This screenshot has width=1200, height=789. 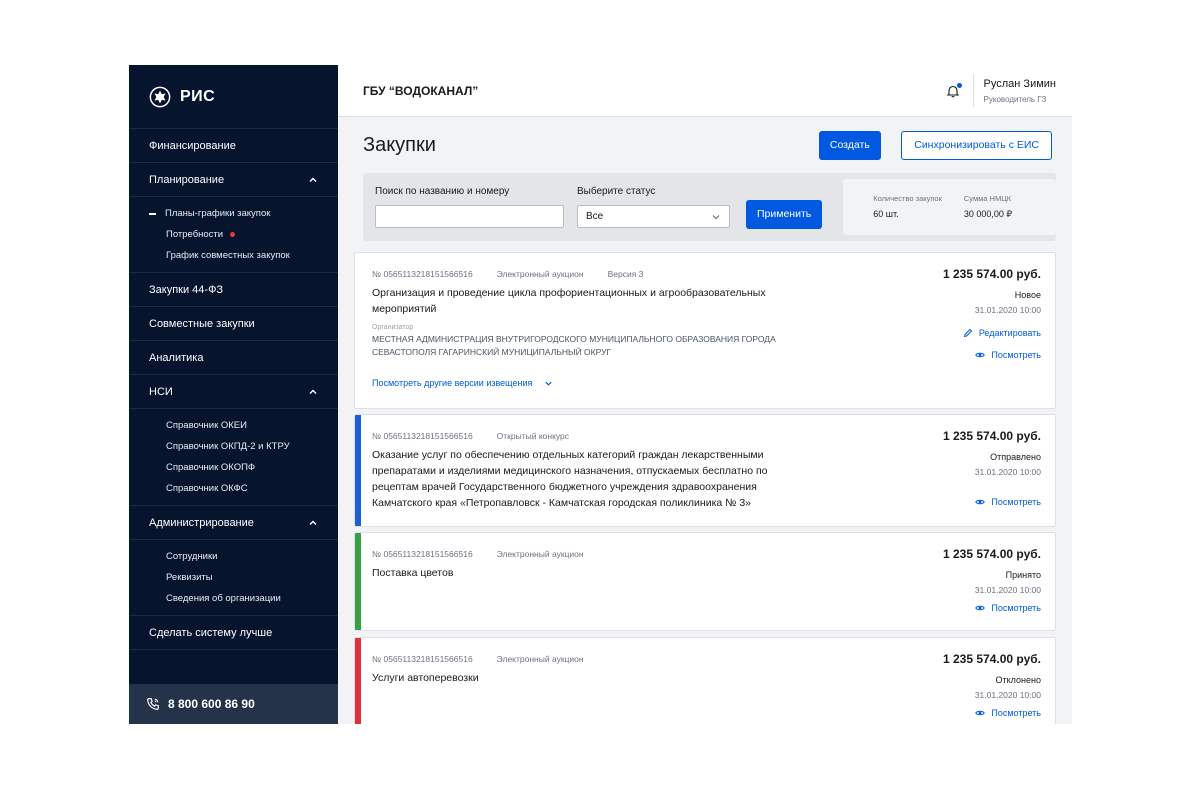 What do you see at coordinates (233, 97) in the screenshot?
I see `logo: РИС` at bounding box center [233, 97].